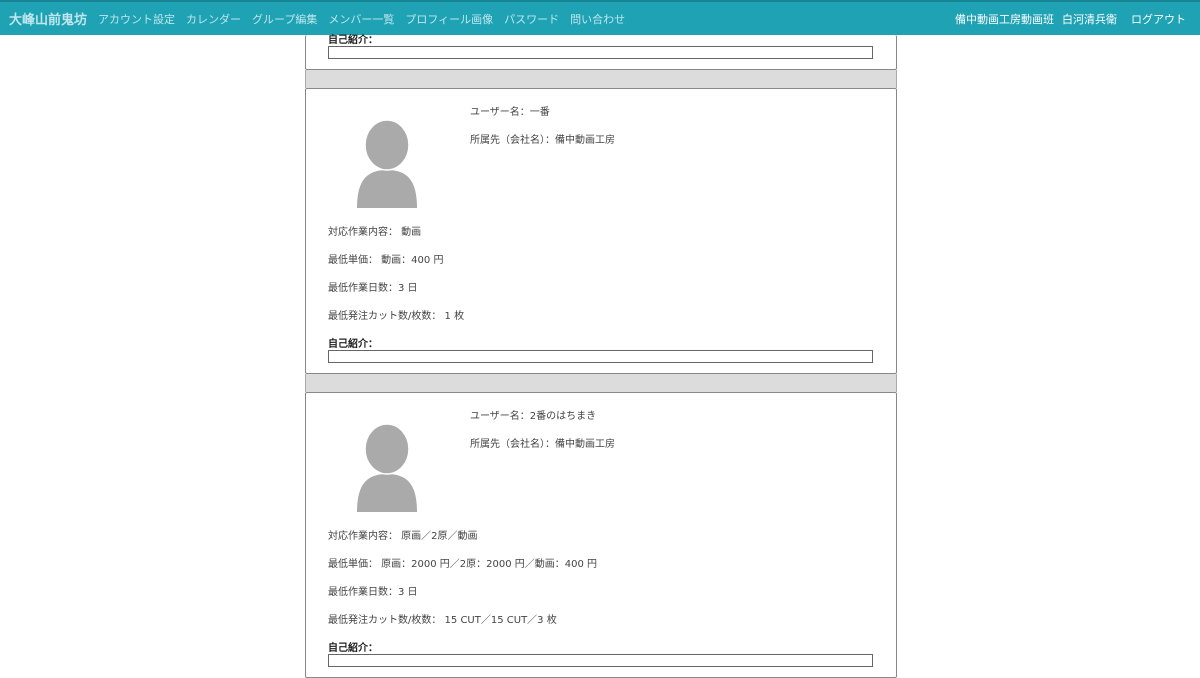 The image size is (1200, 678). I want to click on logout-link: ログアウト, so click(1158, 19).